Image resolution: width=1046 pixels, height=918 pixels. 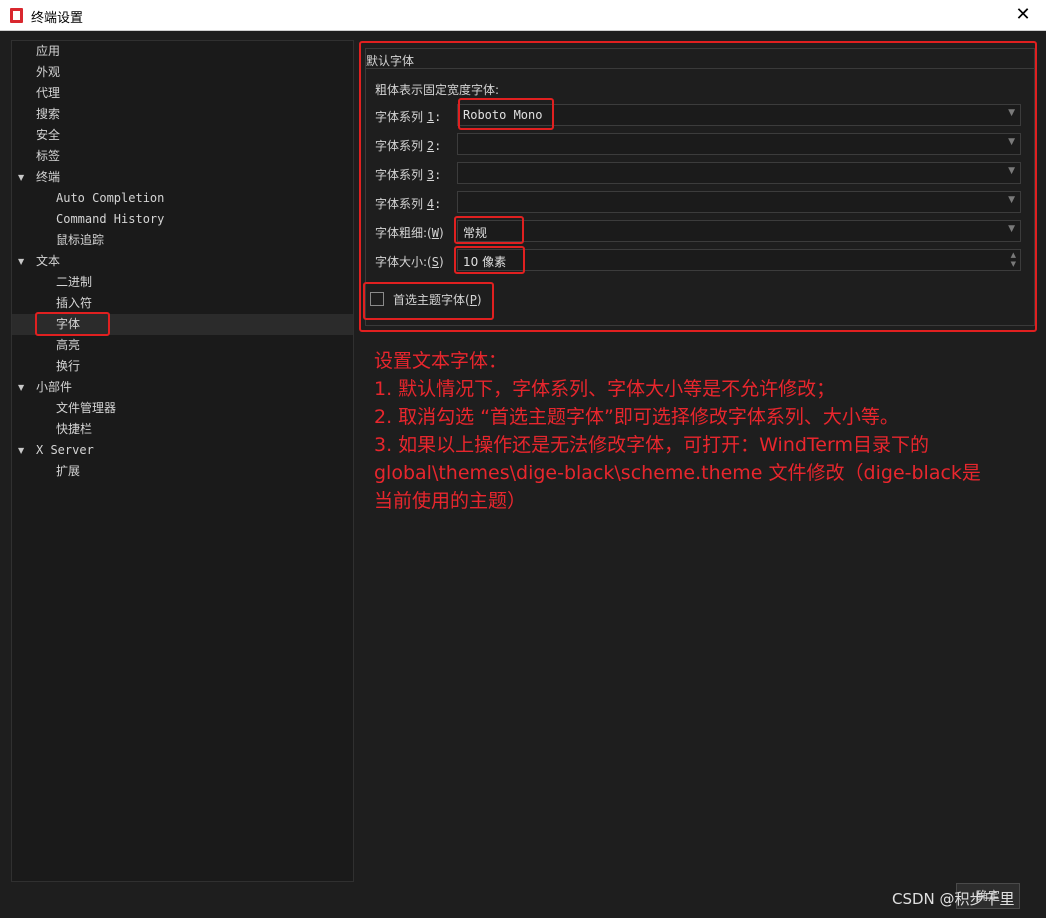 I want to click on window-title: 终端设置, so click(x=57, y=18).